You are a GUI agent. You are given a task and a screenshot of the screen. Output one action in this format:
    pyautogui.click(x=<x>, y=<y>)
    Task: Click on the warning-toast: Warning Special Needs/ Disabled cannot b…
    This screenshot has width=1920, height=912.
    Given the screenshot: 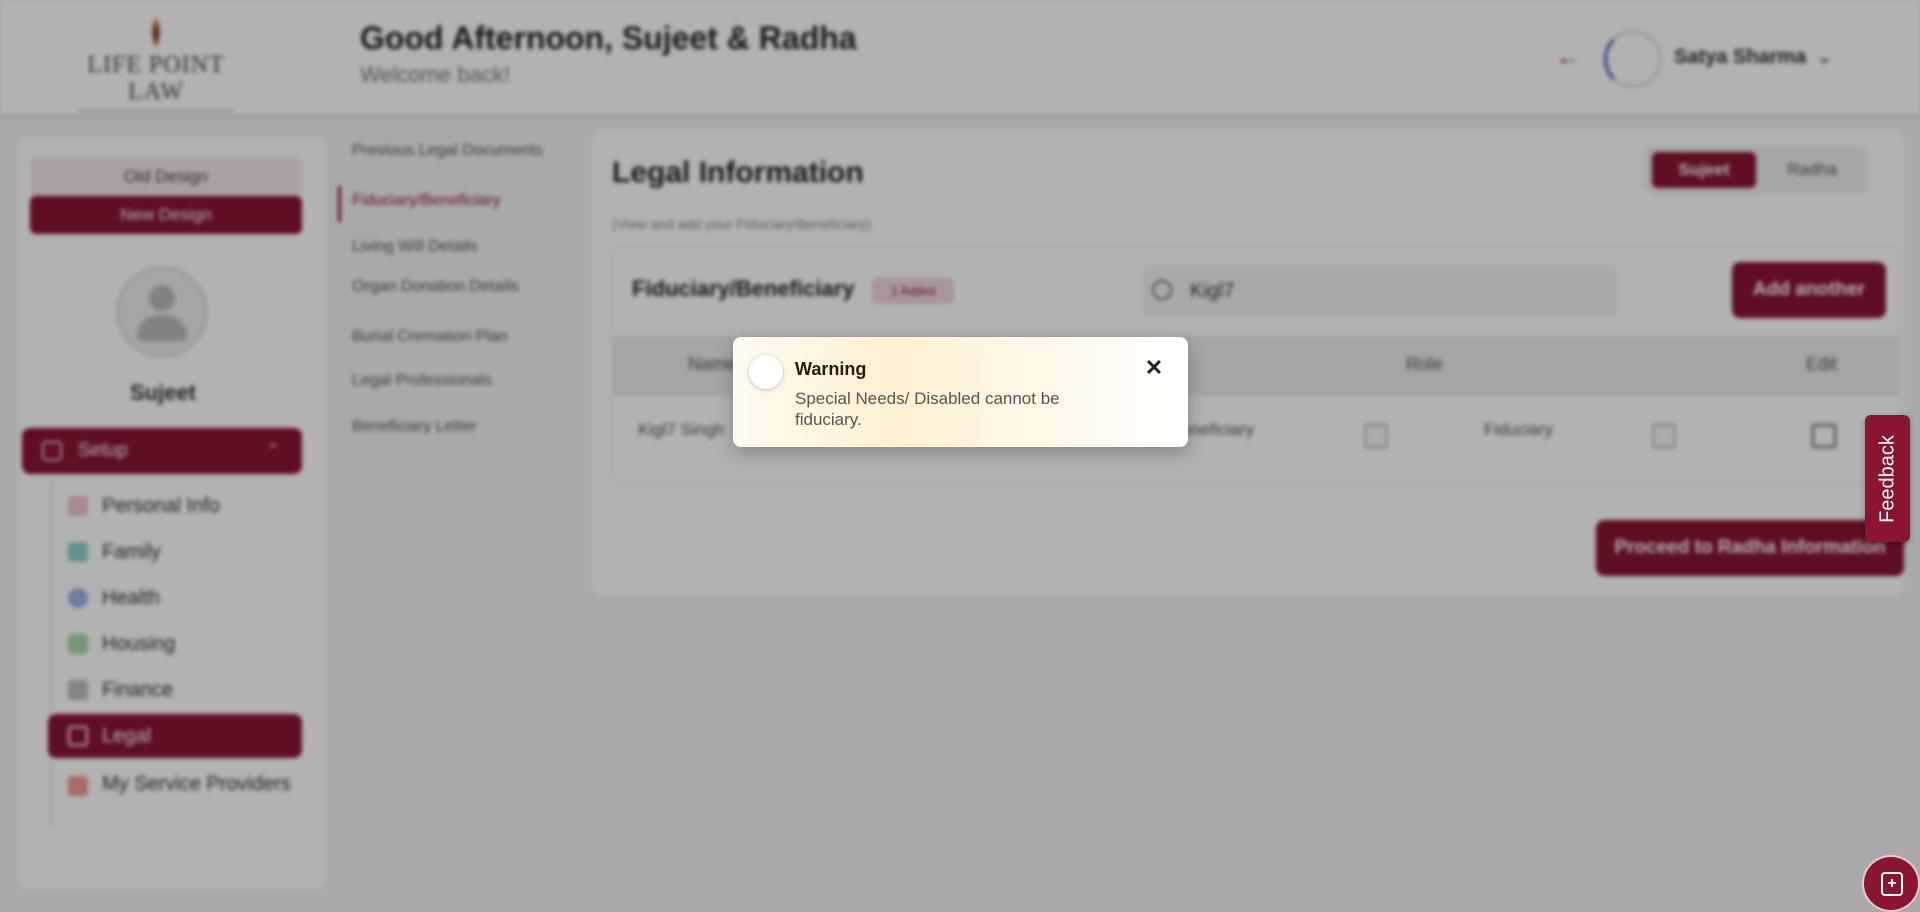 What is the action you would take?
    pyautogui.click(x=960, y=392)
    